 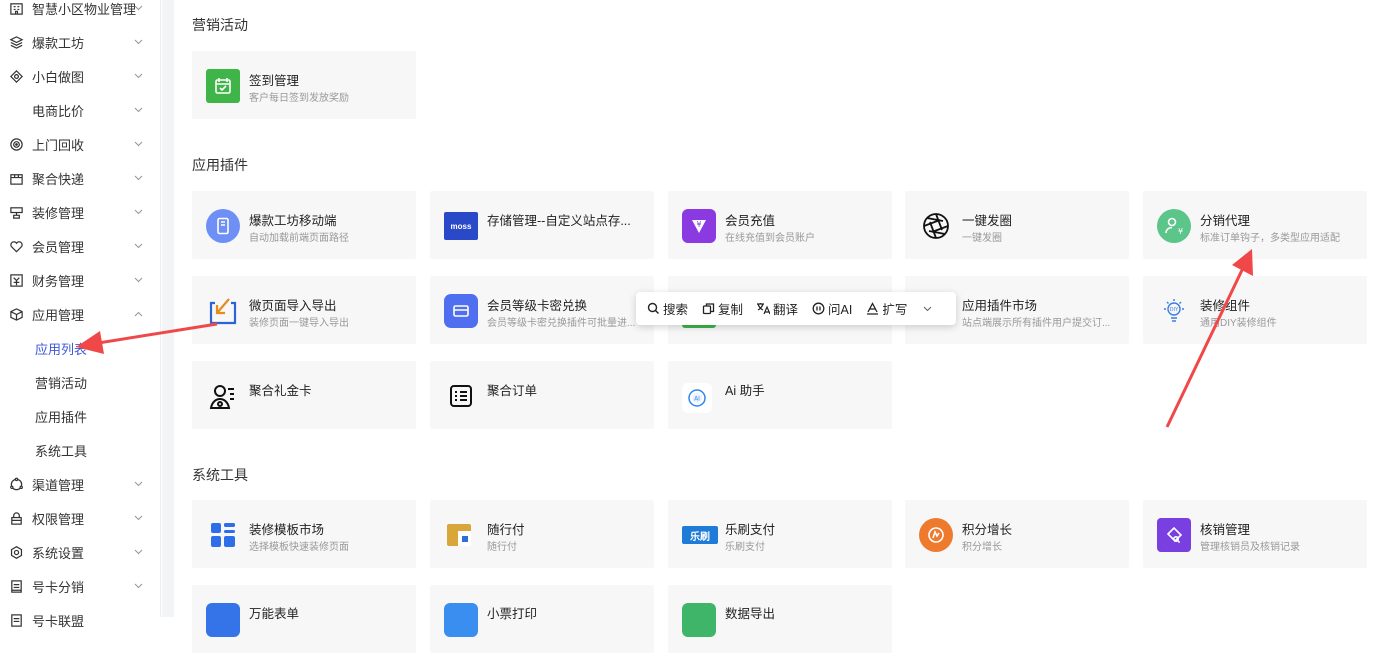 What do you see at coordinates (16, 314) in the screenshot?
I see `cube-icon` at bounding box center [16, 314].